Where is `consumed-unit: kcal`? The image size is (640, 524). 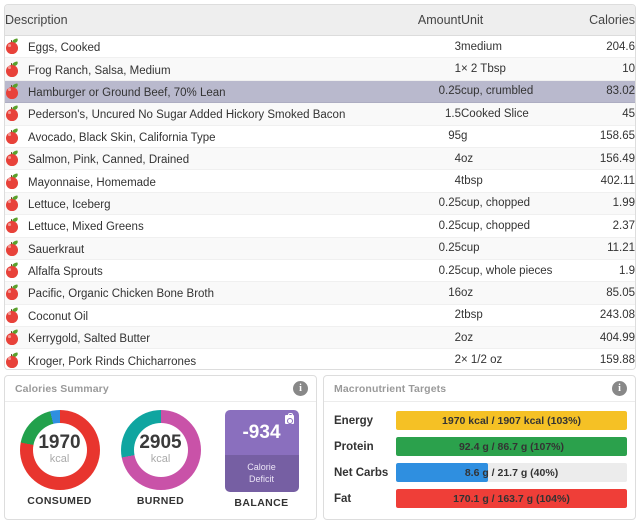
consumed-unit: kcal is located at coordinates (59, 458).